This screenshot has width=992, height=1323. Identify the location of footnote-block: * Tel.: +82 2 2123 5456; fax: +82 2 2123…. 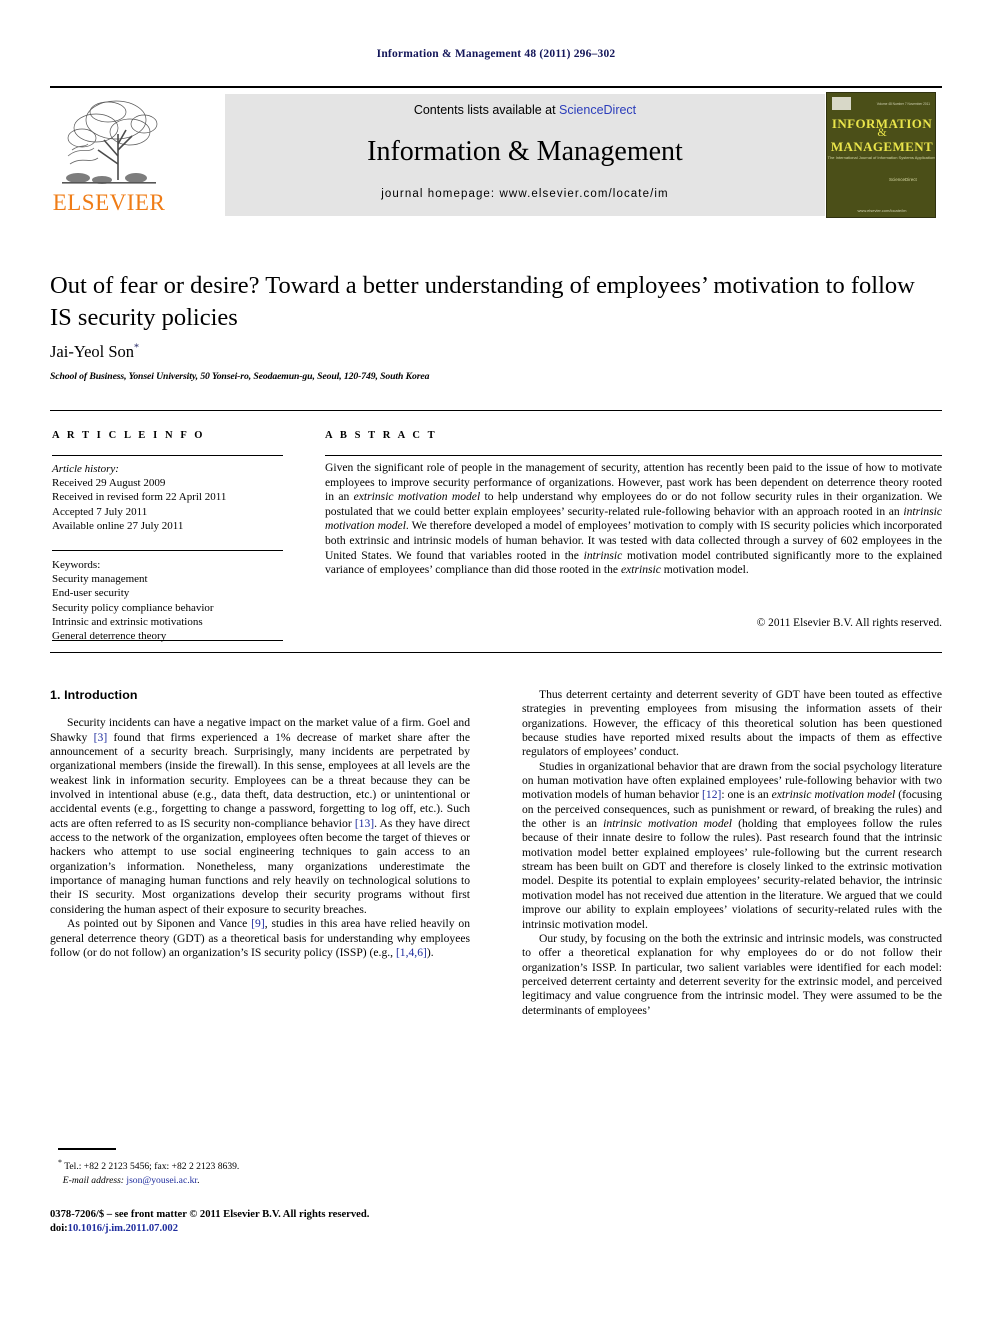
(258, 1171).